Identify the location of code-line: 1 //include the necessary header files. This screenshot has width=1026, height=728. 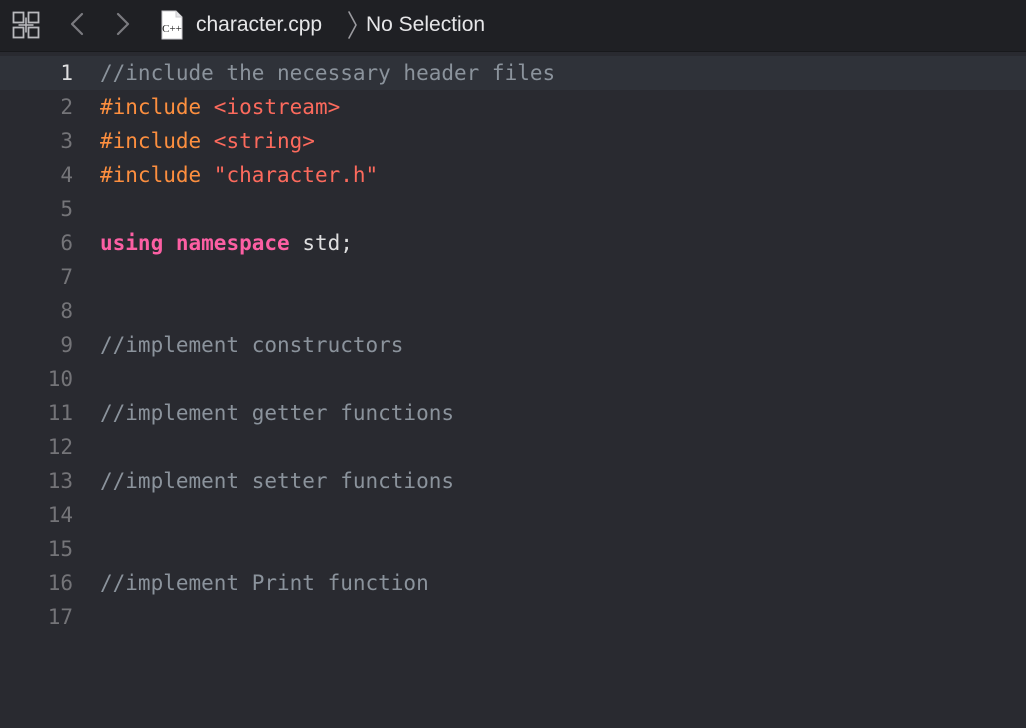
(513, 73).